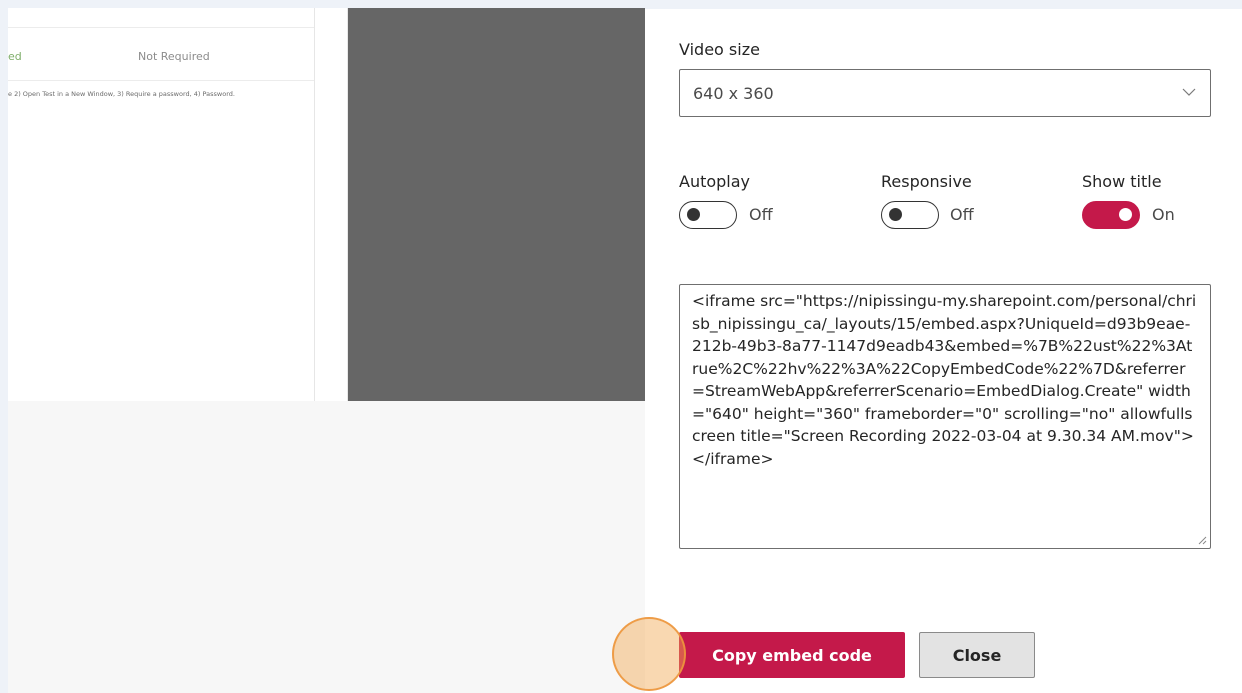 The image size is (1242, 693). I want to click on close-button: Close, so click(977, 655).